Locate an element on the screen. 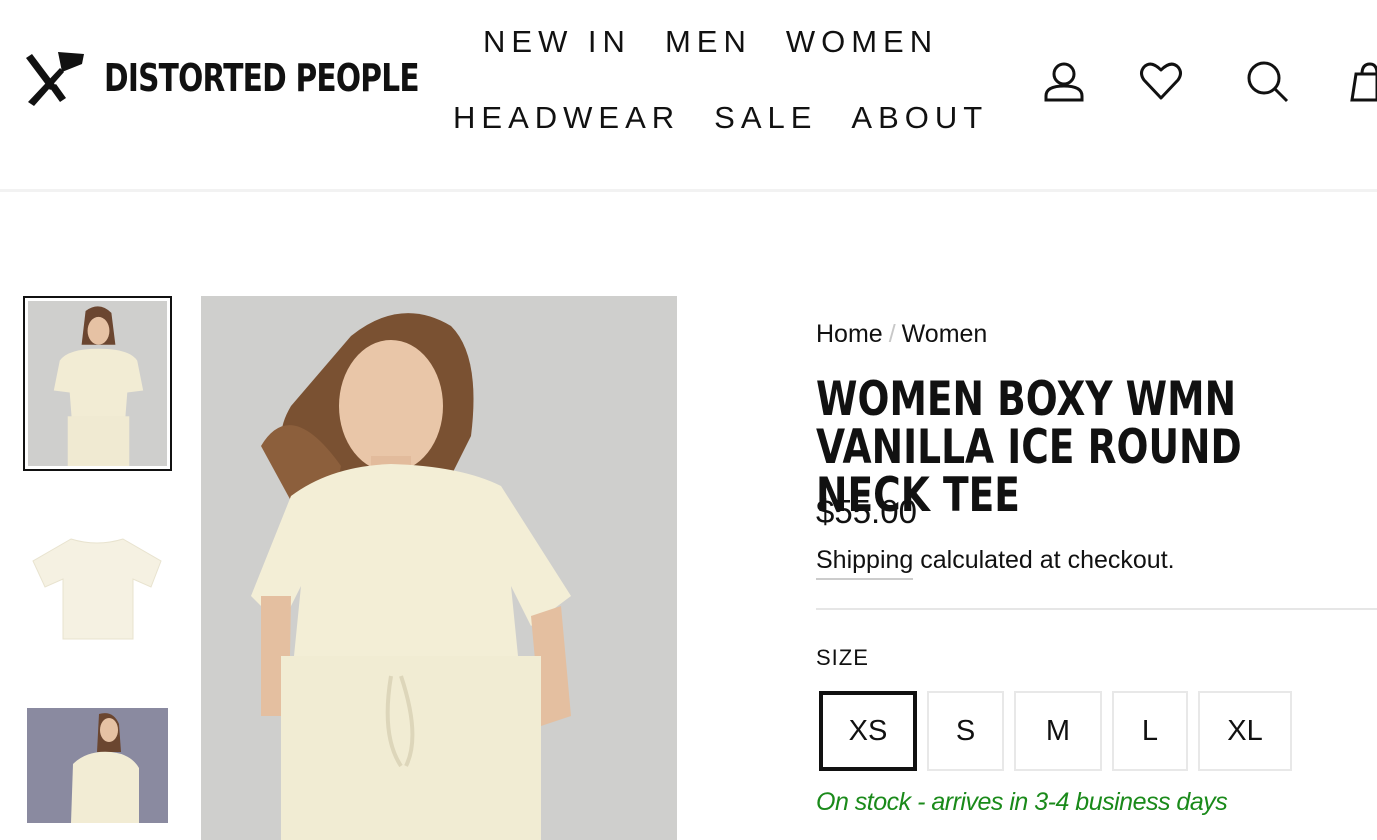 Image resolution: width=1377 pixels, height=840 pixels. nav-sale: SALE is located at coordinates (765, 118).